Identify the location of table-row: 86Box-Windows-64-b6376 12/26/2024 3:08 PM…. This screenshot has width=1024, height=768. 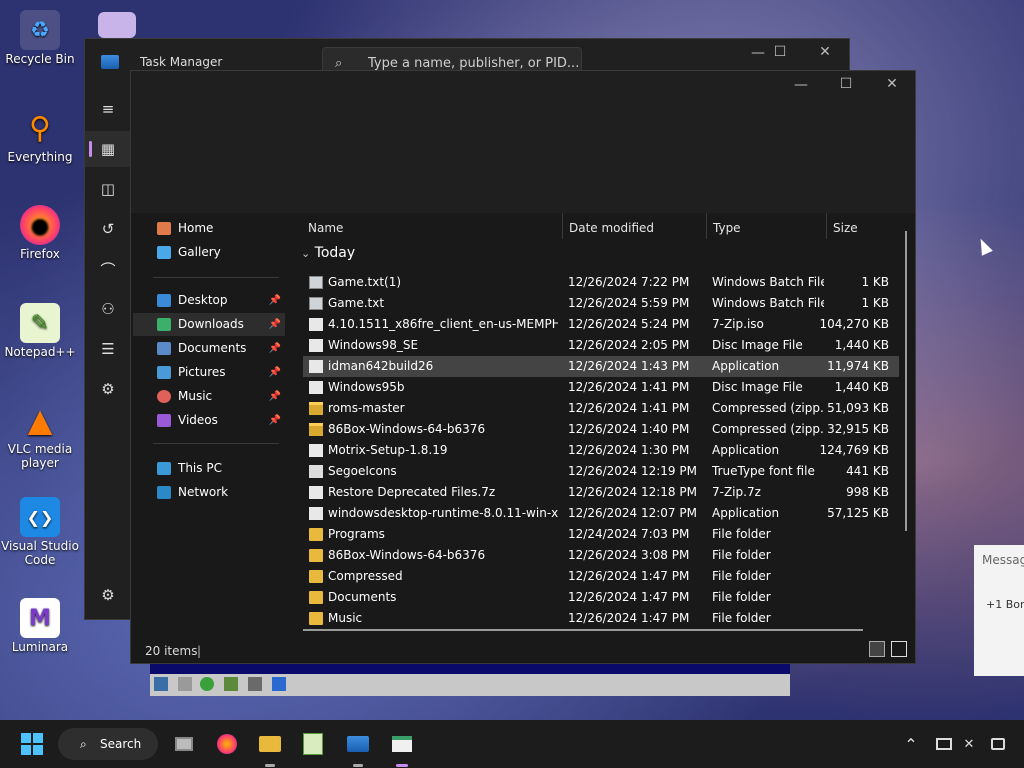
(601, 555).